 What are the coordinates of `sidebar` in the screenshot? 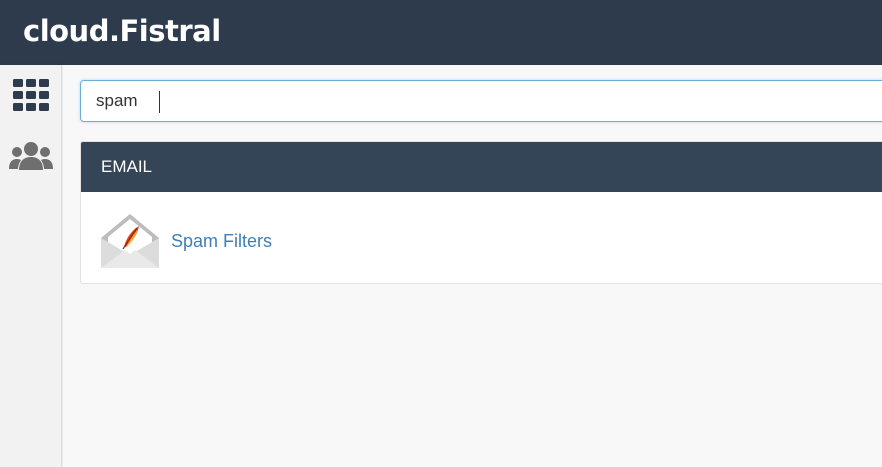 It's located at (31, 266).